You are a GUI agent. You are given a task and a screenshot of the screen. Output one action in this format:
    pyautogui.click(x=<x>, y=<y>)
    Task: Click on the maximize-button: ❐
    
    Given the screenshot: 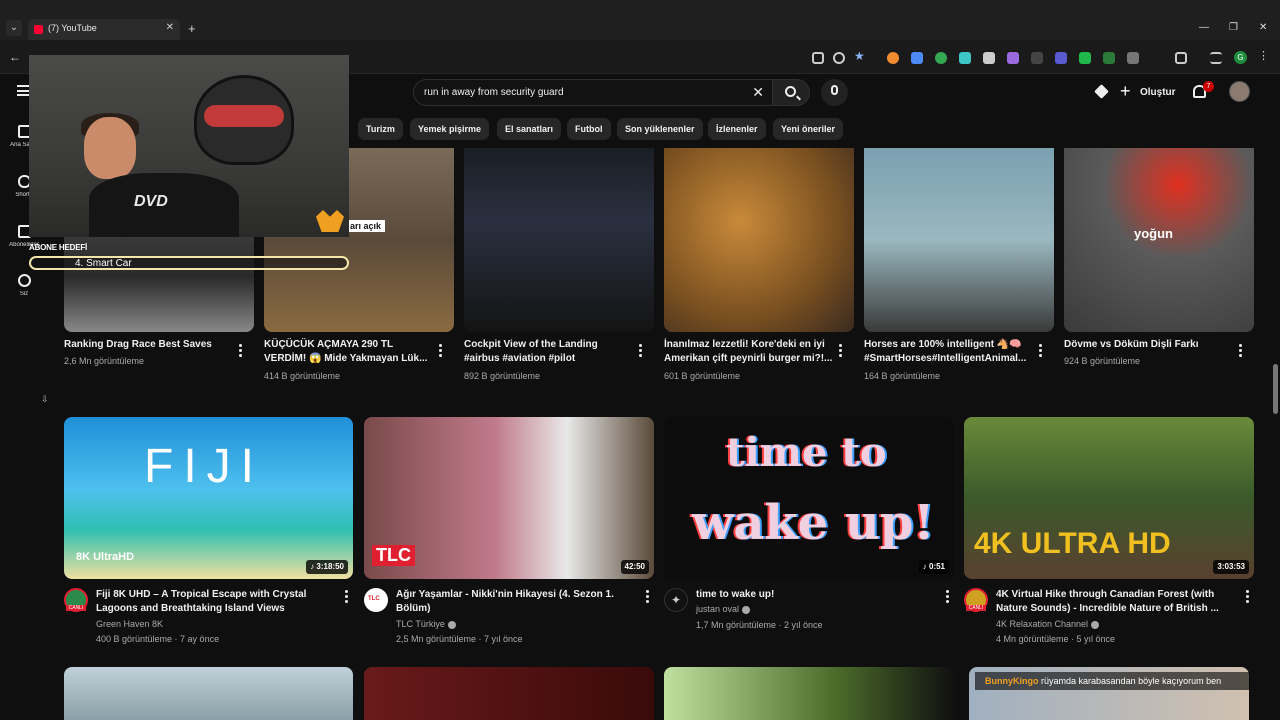 What is the action you would take?
    pyautogui.click(x=1233, y=27)
    